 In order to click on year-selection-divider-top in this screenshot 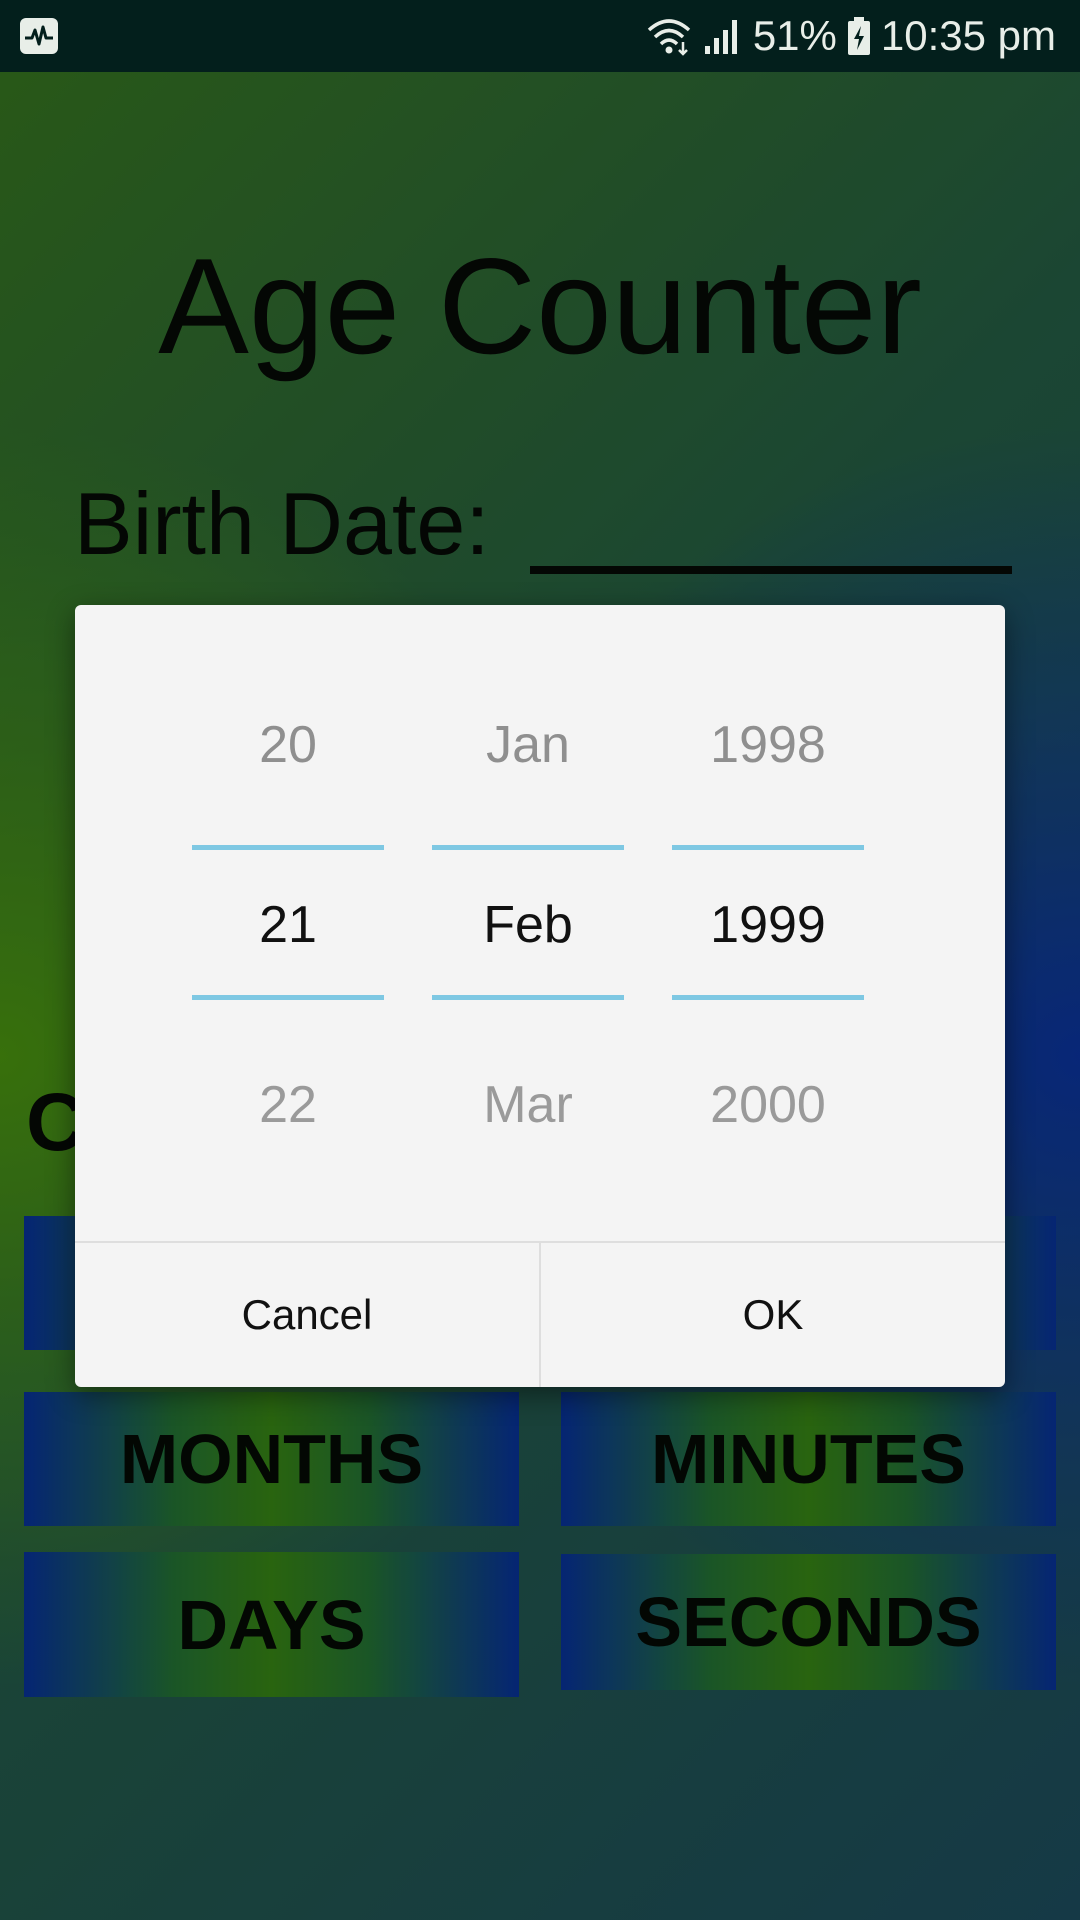, I will do `click(768, 847)`.